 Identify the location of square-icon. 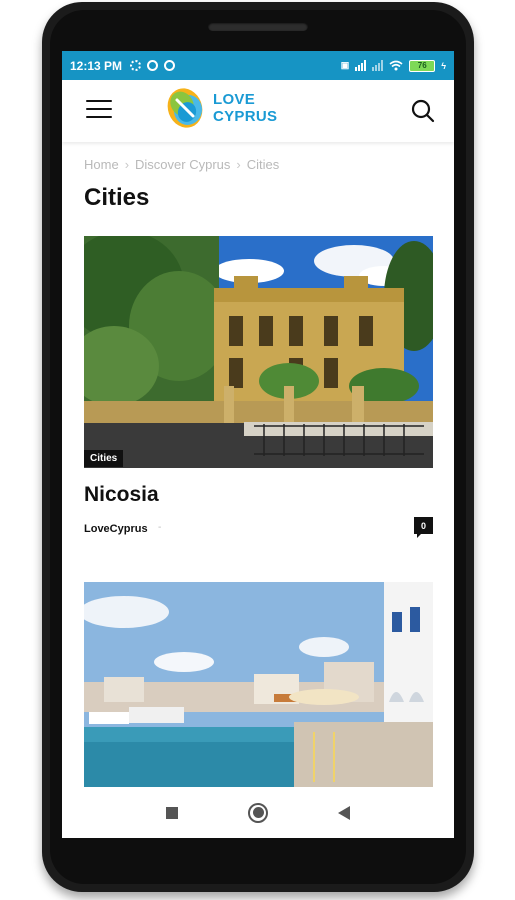
(172, 812).